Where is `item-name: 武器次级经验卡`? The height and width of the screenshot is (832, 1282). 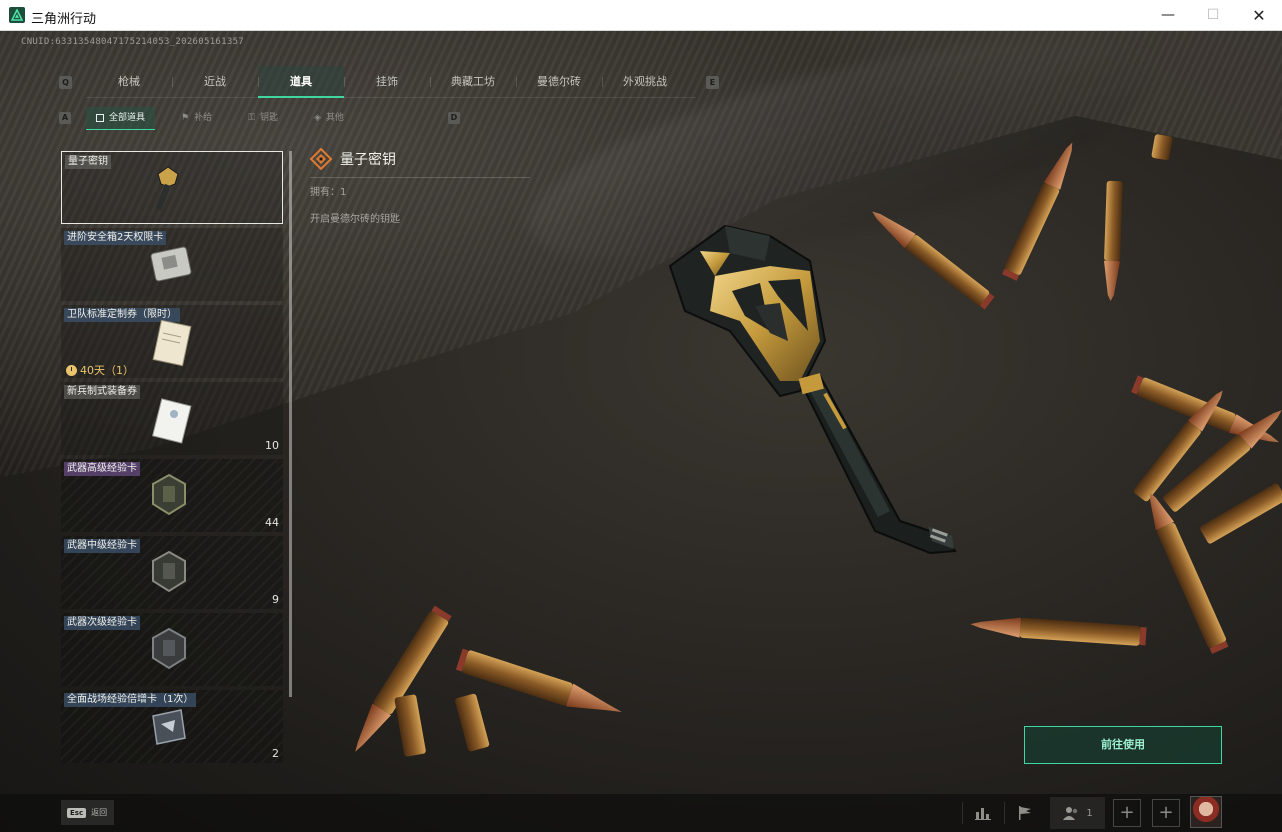 item-name: 武器次级经验卡 is located at coordinates (102, 623).